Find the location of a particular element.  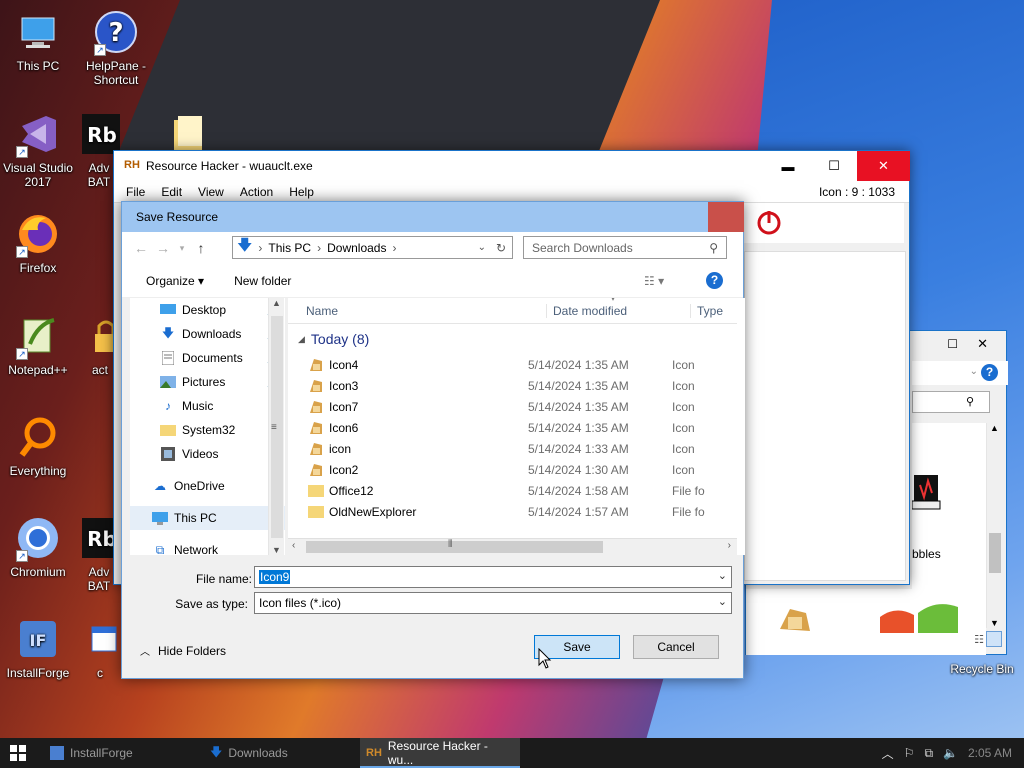

nav-item-this-pc: This PC is located at coordinates (207, 518).